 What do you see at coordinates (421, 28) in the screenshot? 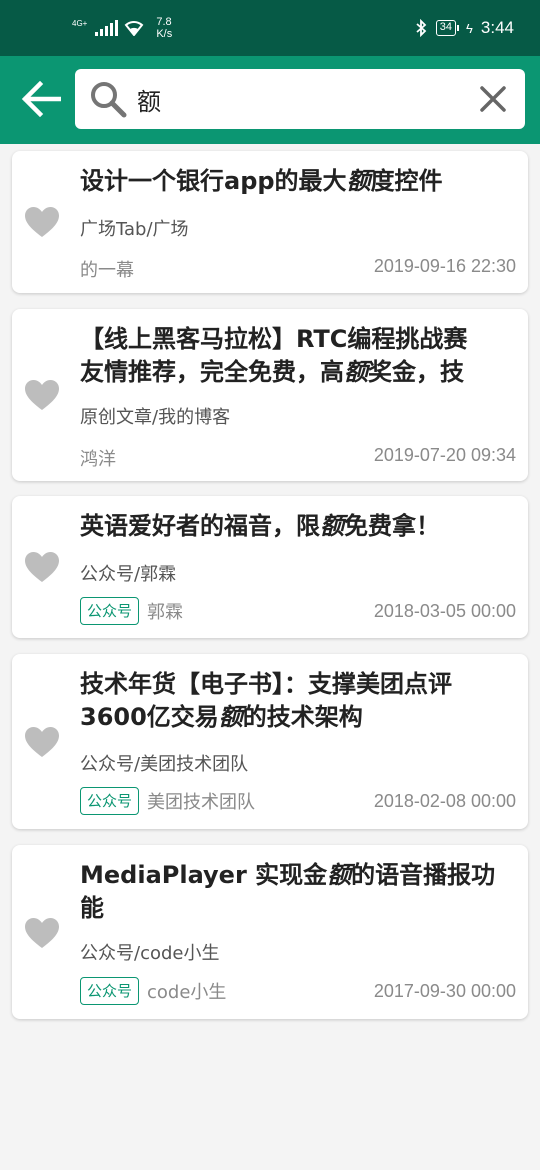
I see `bluetooth-icon` at bounding box center [421, 28].